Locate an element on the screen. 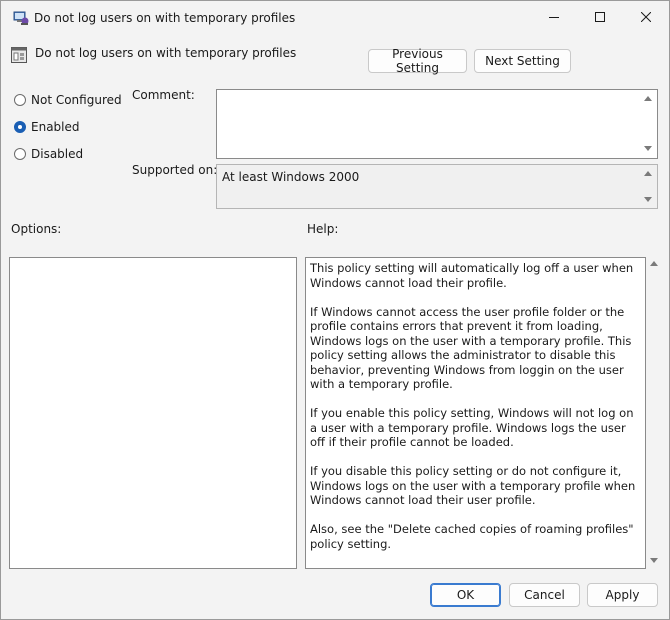 This screenshot has height=620, width=670. radio-label: Not Configured is located at coordinates (76, 100).